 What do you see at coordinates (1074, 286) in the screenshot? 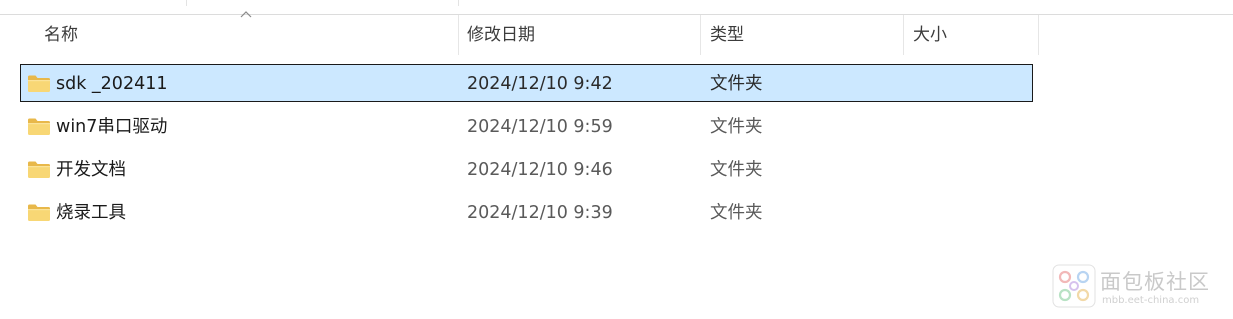
I see `watermark-logo-icon` at bounding box center [1074, 286].